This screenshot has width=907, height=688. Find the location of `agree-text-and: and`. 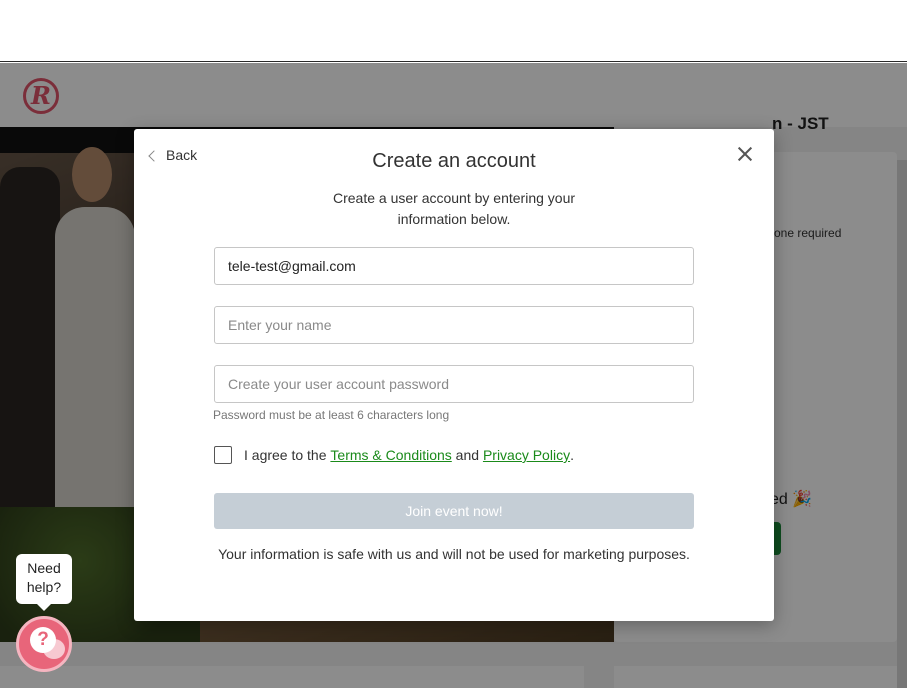

agree-text-and: and is located at coordinates (467, 455).